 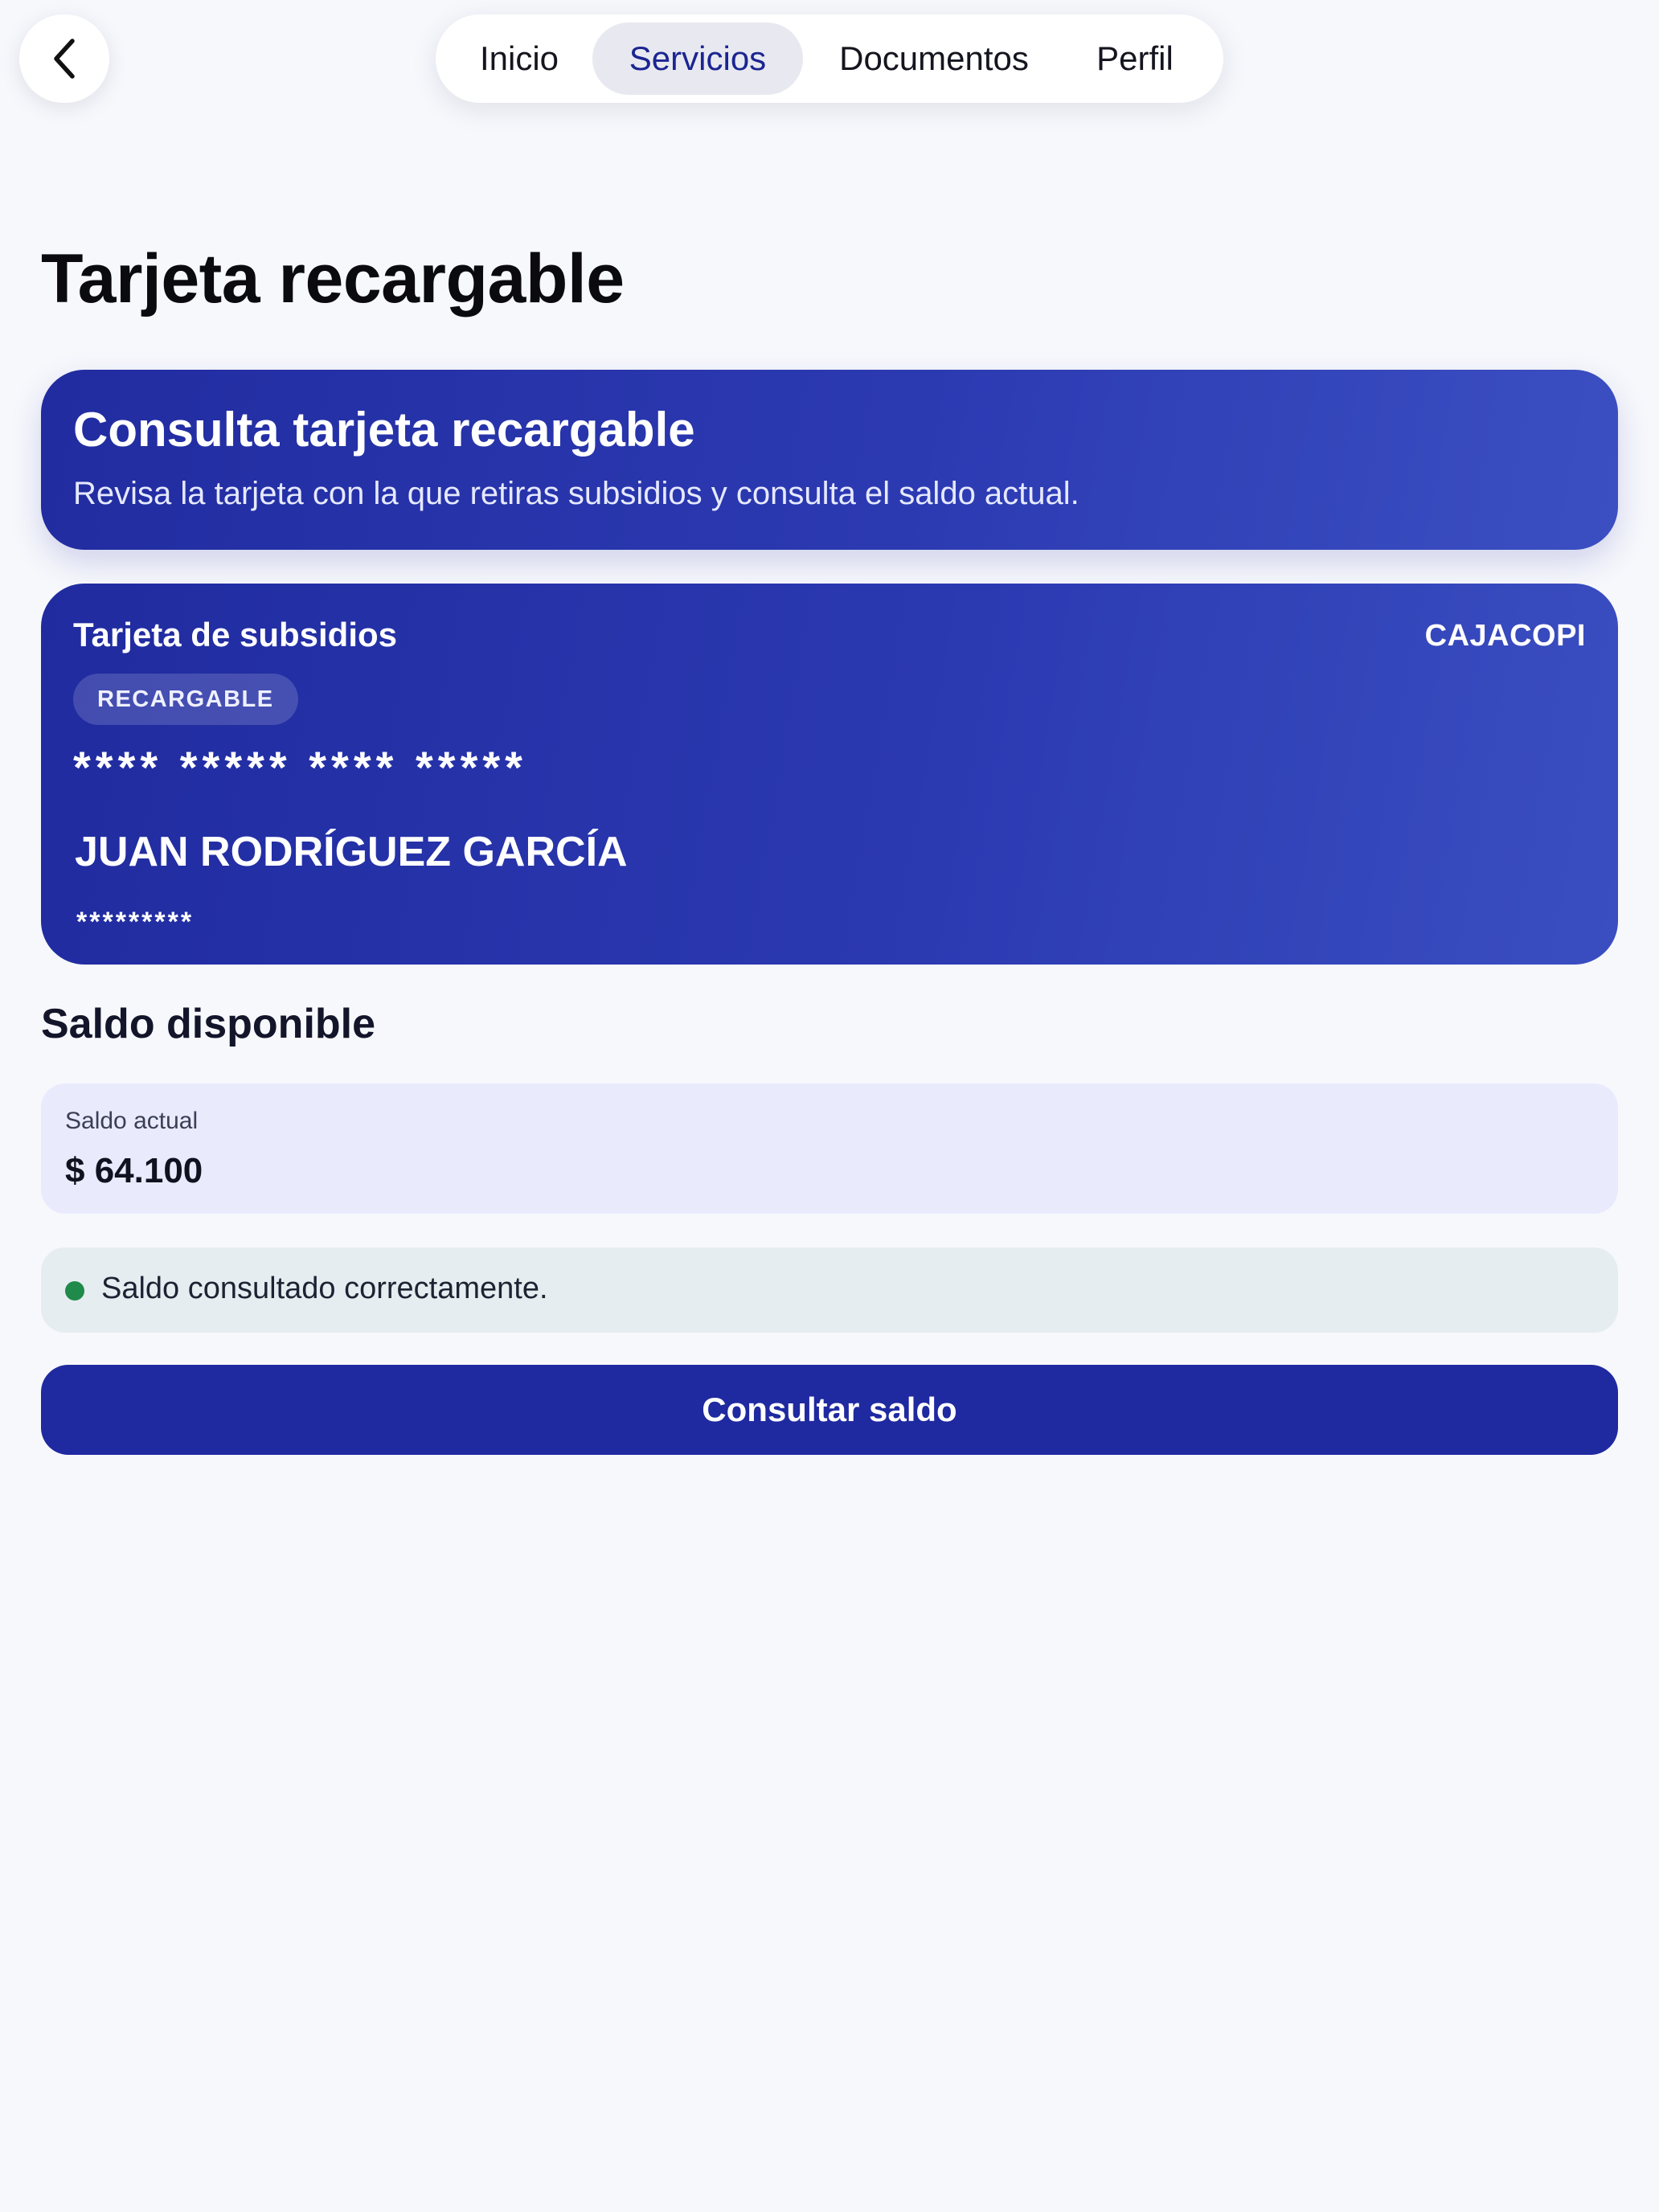 What do you see at coordinates (351, 852) in the screenshot?
I see `card-holder-name: JUAN RODRÍGUEZ GARCÍA` at bounding box center [351, 852].